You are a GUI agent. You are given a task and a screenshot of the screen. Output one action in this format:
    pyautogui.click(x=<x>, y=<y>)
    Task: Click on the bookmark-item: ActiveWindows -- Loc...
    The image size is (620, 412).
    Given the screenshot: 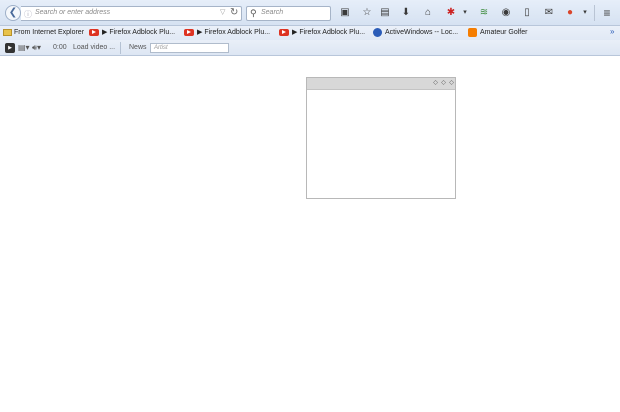 What is the action you would take?
    pyautogui.click(x=415, y=33)
    